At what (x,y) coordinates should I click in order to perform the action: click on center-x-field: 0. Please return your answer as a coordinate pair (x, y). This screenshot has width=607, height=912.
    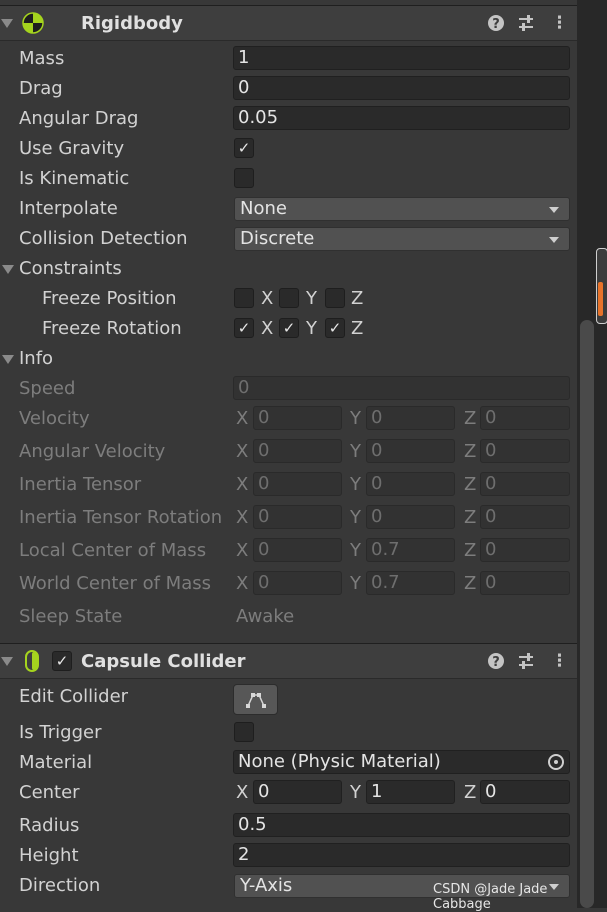
    Looking at the image, I should click on (297, 792).